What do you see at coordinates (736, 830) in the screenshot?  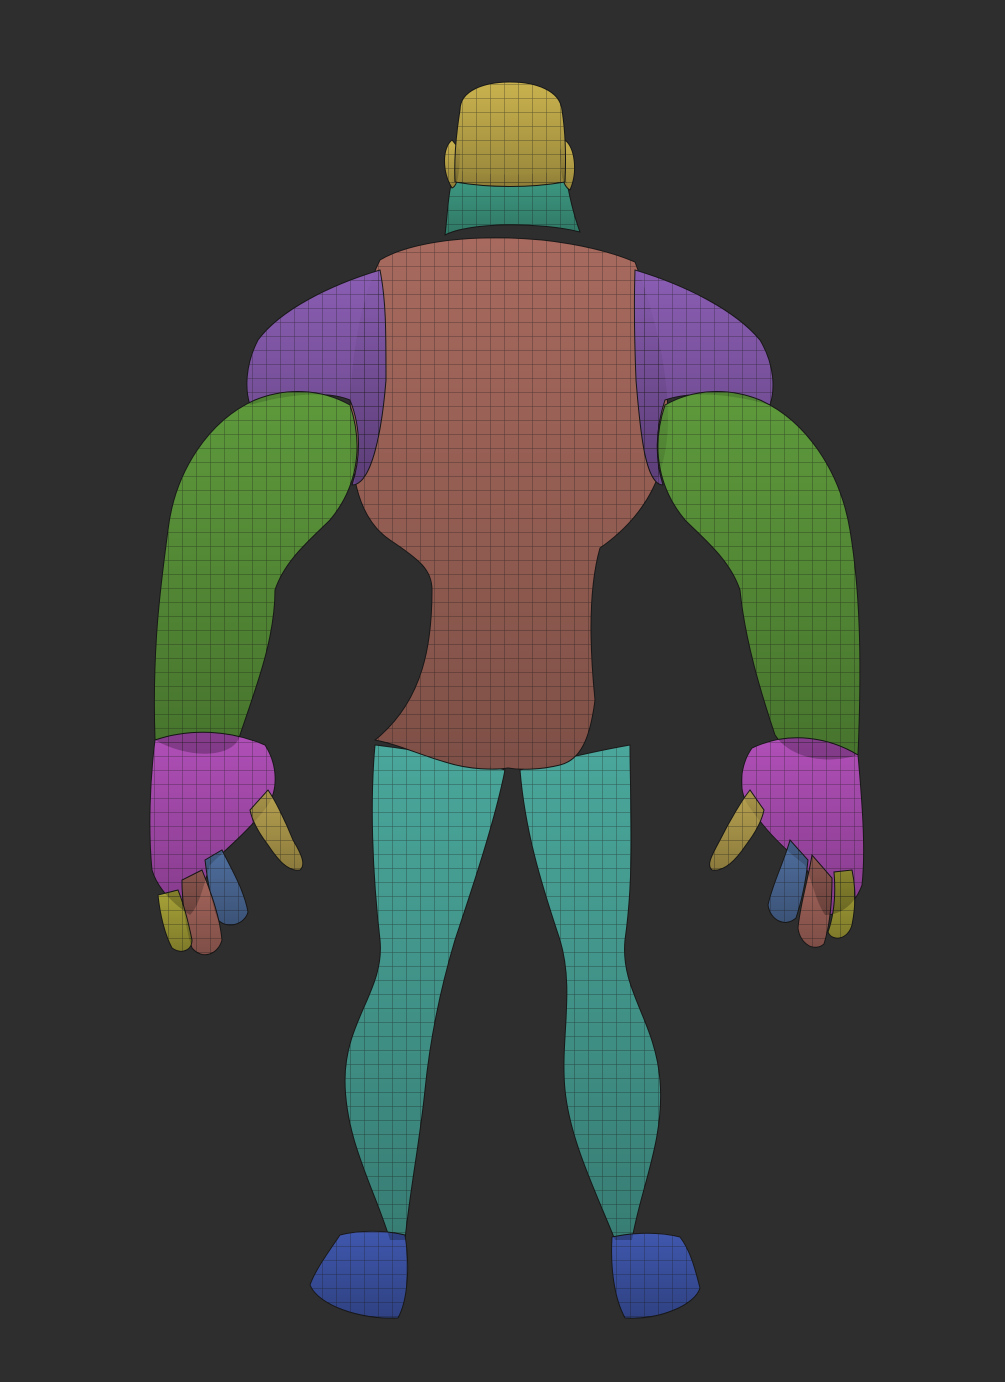 I see `thumb-right-shading` at bounding box center [736, 830].